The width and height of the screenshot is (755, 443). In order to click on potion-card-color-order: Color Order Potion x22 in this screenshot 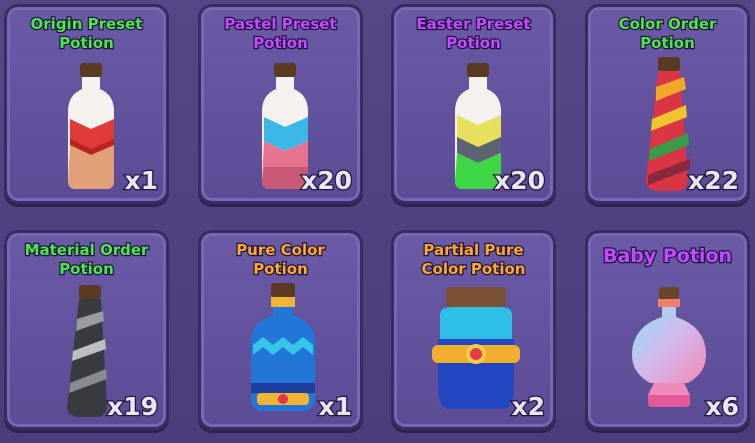, I will do `click(667, 104)`.